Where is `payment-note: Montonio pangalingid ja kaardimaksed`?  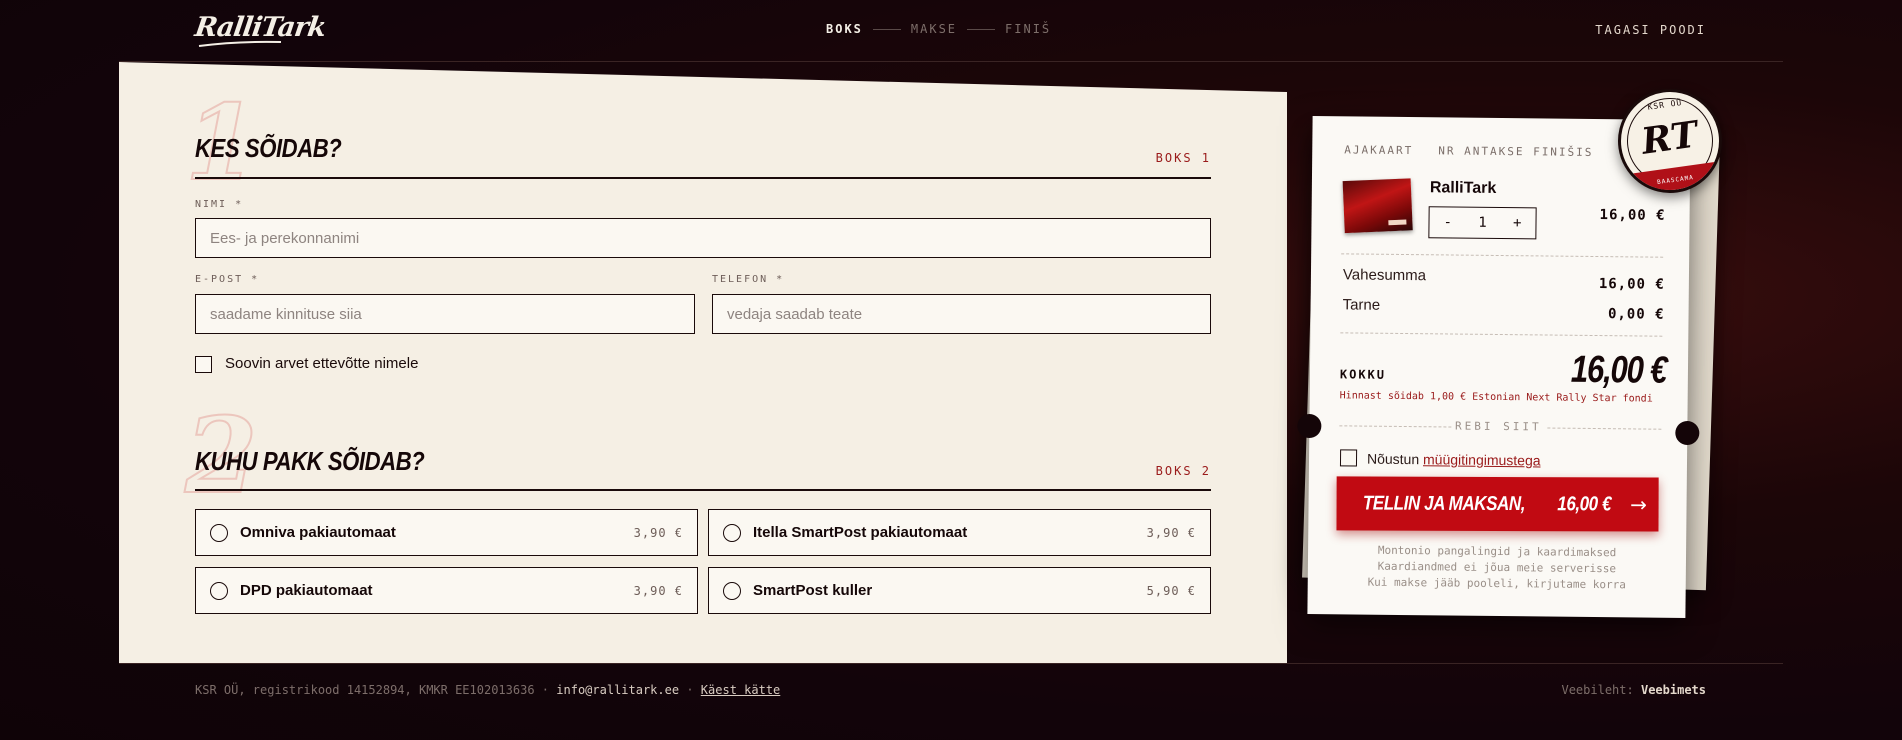 payment-note: Montonio pangalingid ja kaardimaksed is located at coordinates (1497, 551).